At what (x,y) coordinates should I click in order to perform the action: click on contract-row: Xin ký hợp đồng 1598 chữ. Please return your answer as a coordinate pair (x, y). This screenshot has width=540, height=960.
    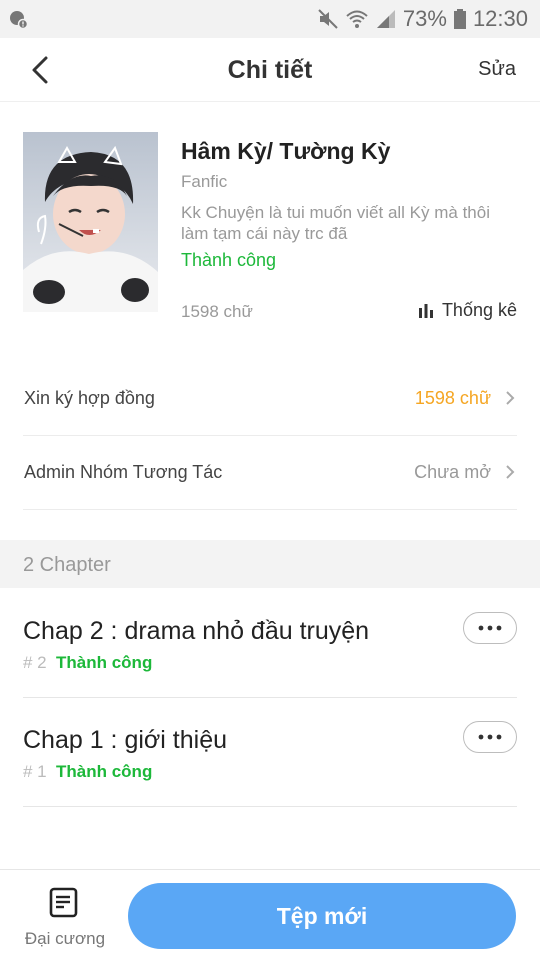
    Looking at the image, I should click on (270, 399).